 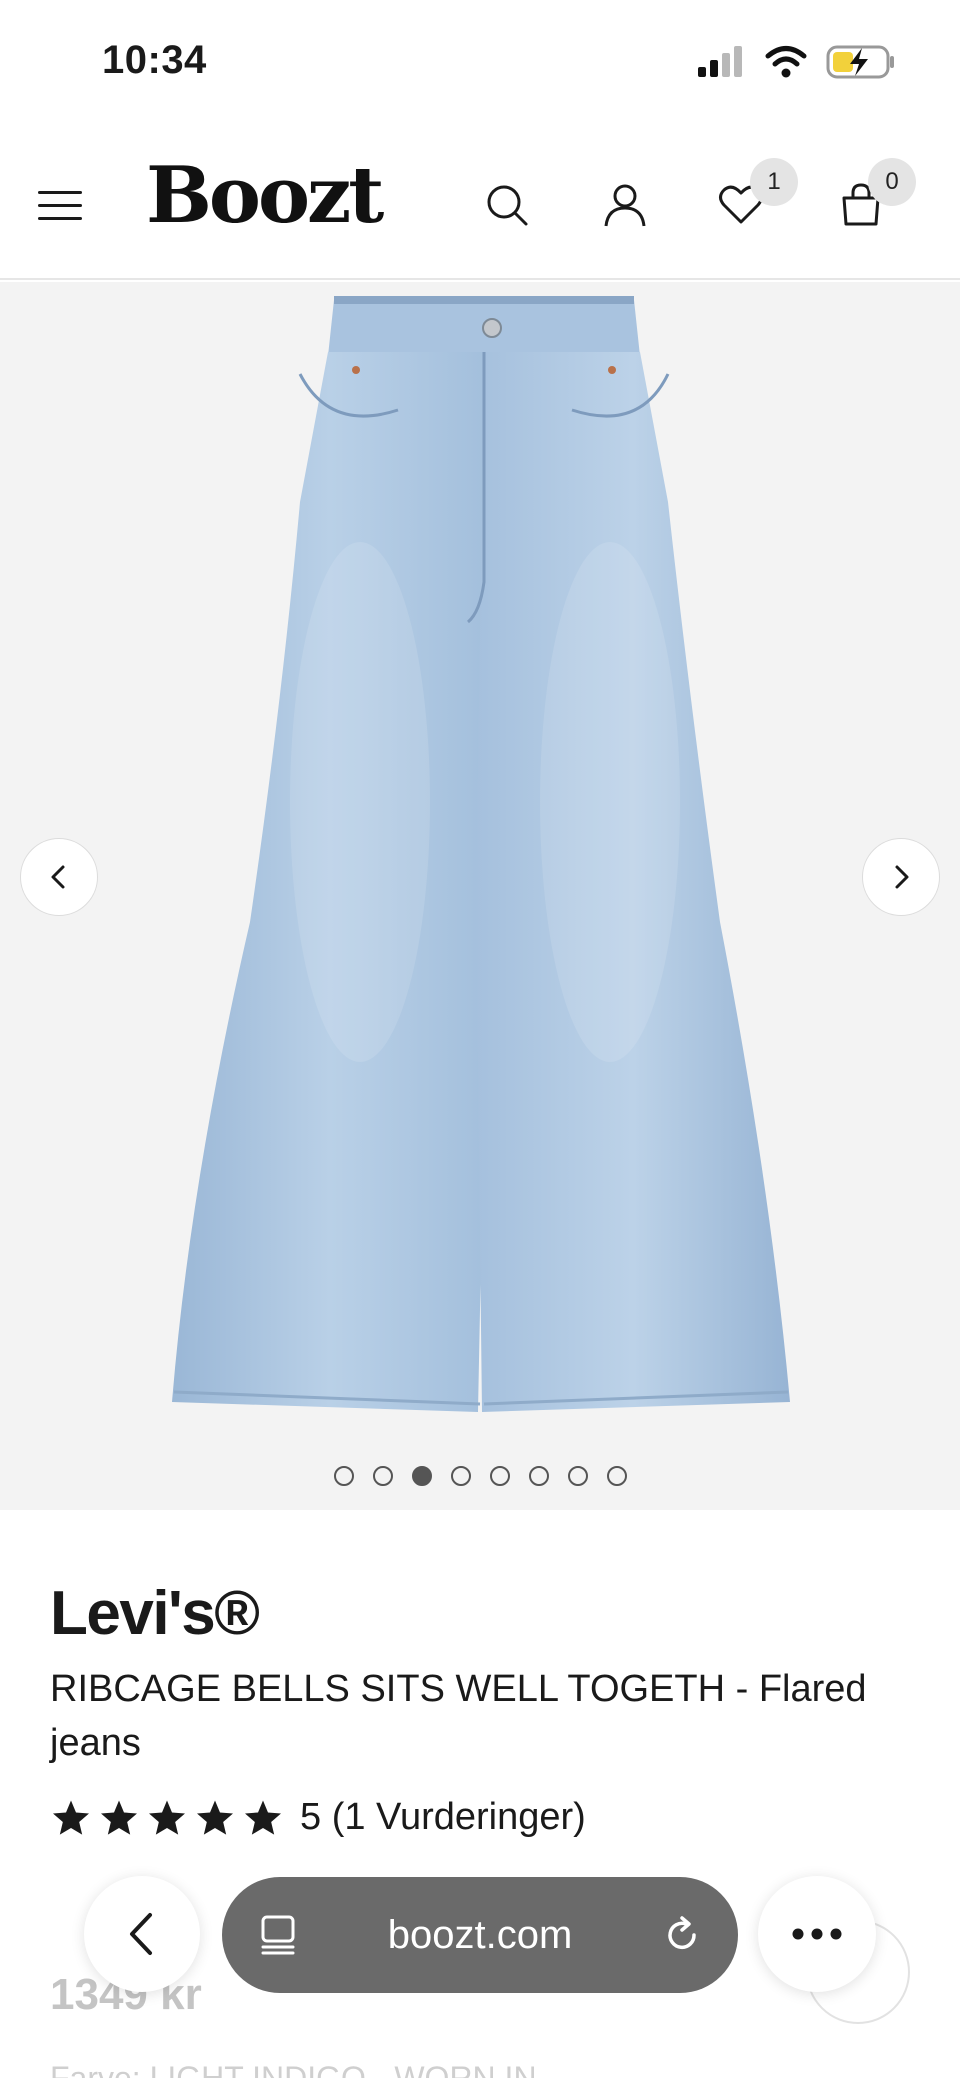 I want to click on browser-back-button, so click(x=142, y=1934).